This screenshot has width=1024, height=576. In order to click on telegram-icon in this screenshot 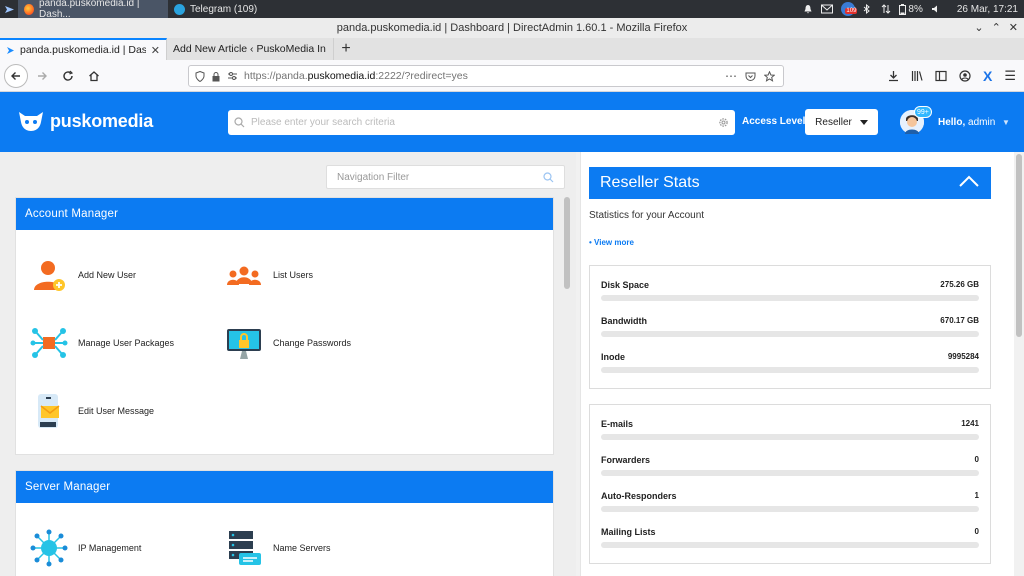, I will do `click(179, 9)`.